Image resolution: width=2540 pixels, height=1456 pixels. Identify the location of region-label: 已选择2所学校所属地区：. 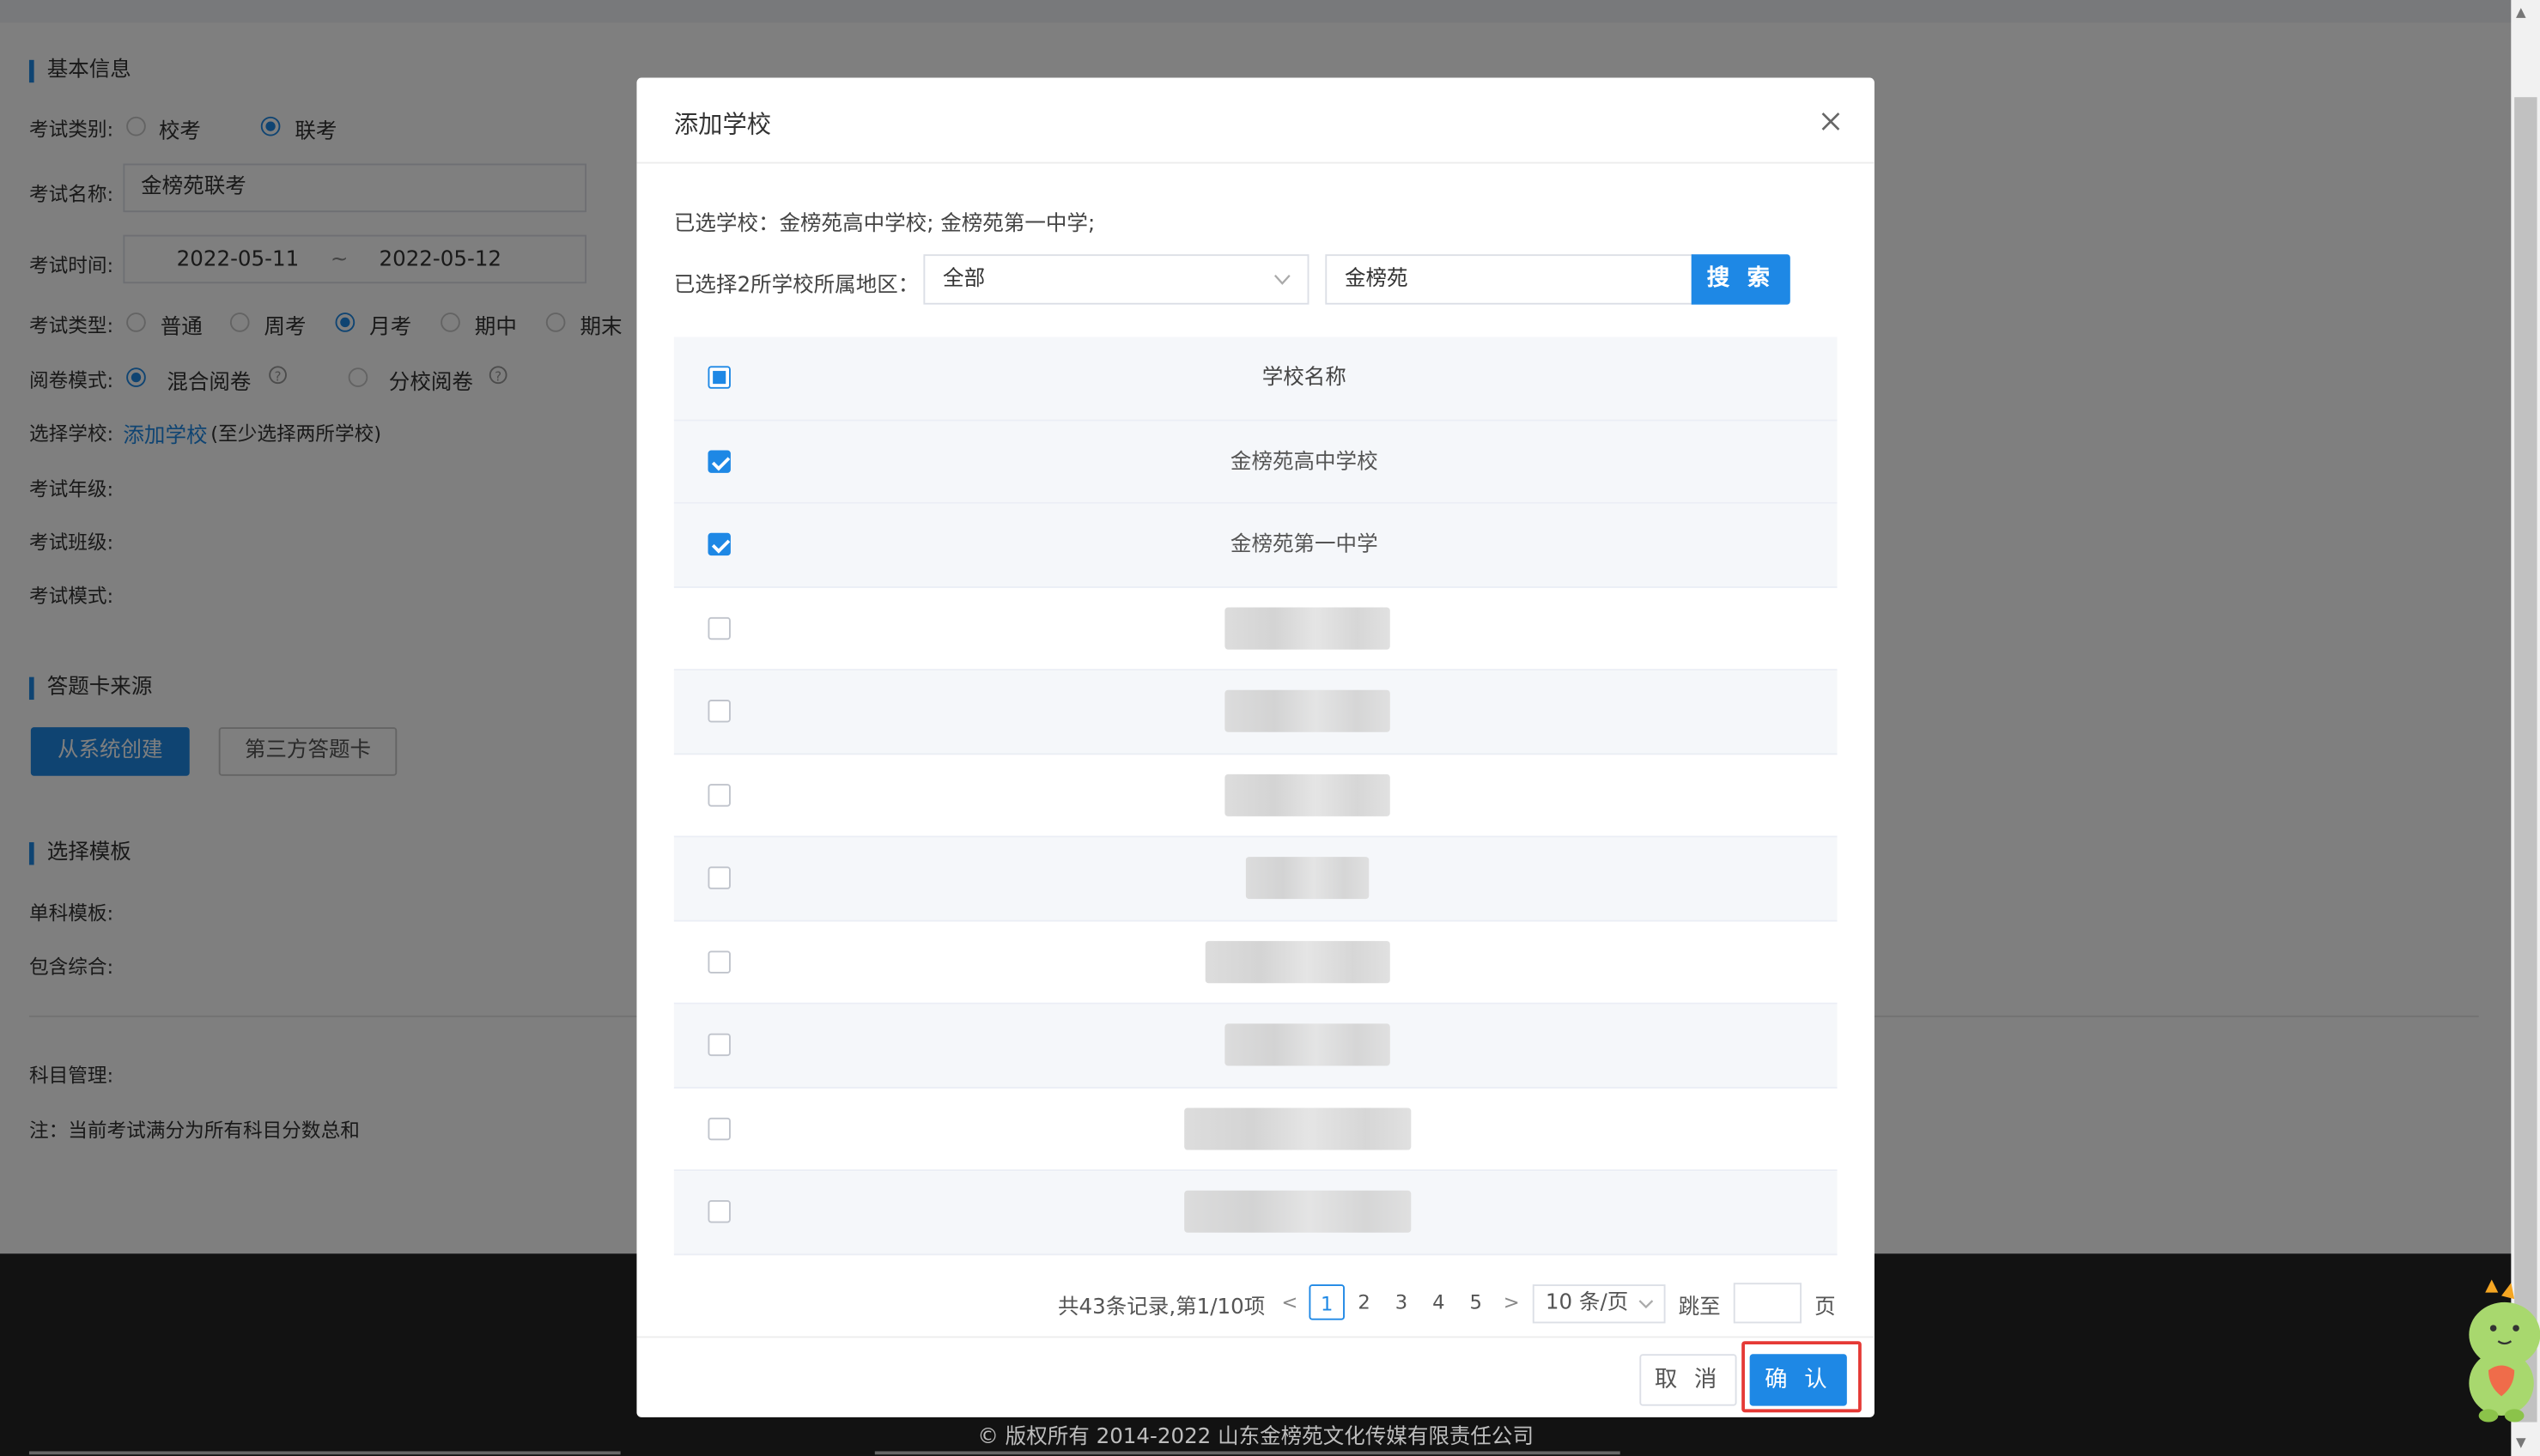
(797, 286).